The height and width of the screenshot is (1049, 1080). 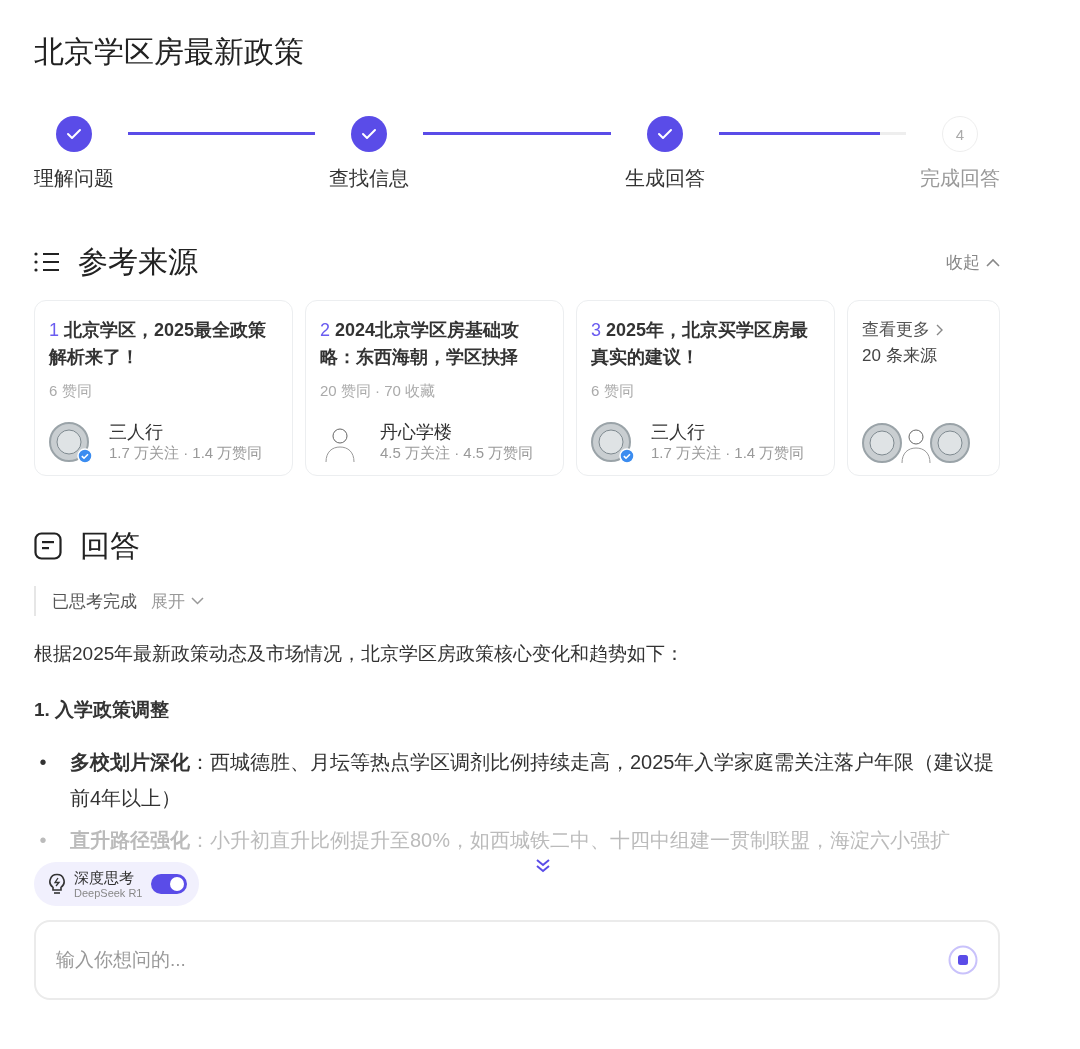 I want to click on chevron-right-icon, so click(x=939, y=330).